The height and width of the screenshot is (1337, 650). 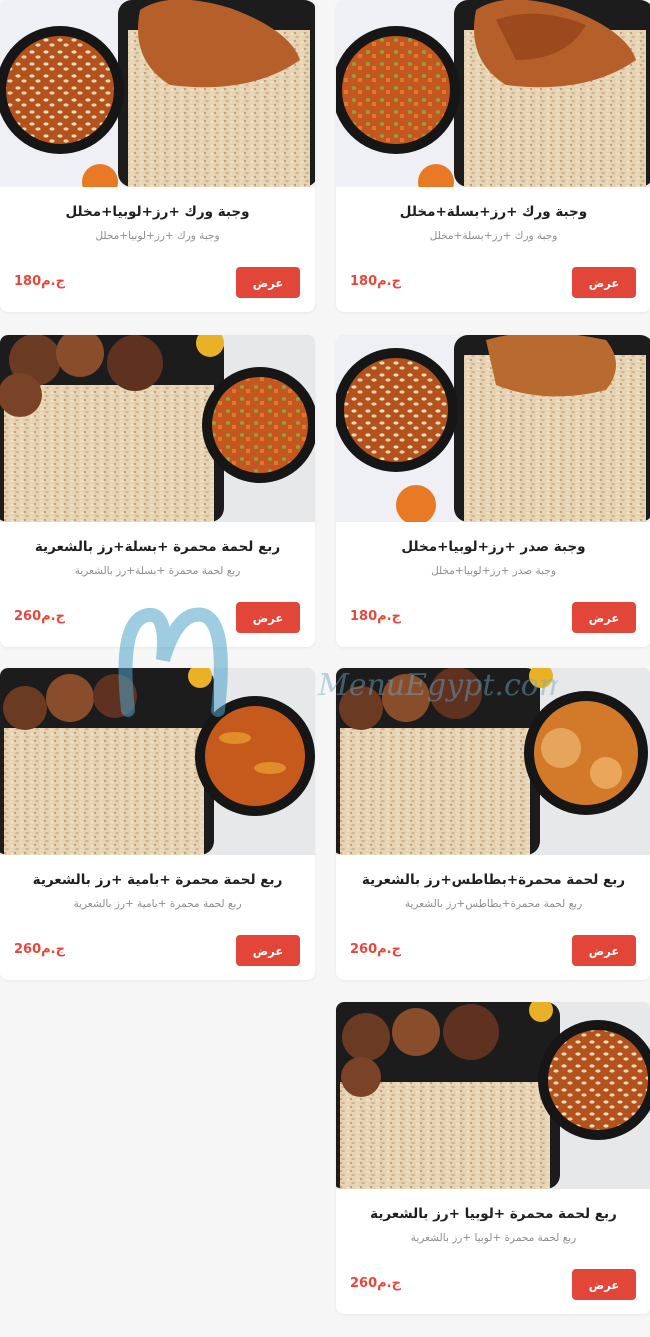 What do you see at coordinates (493, 1214) in the screenshot?
I see `dish-title: ربع لحمة محمرة +لوبيا +رز بالشعرية` at bounding box center [493, 1214].